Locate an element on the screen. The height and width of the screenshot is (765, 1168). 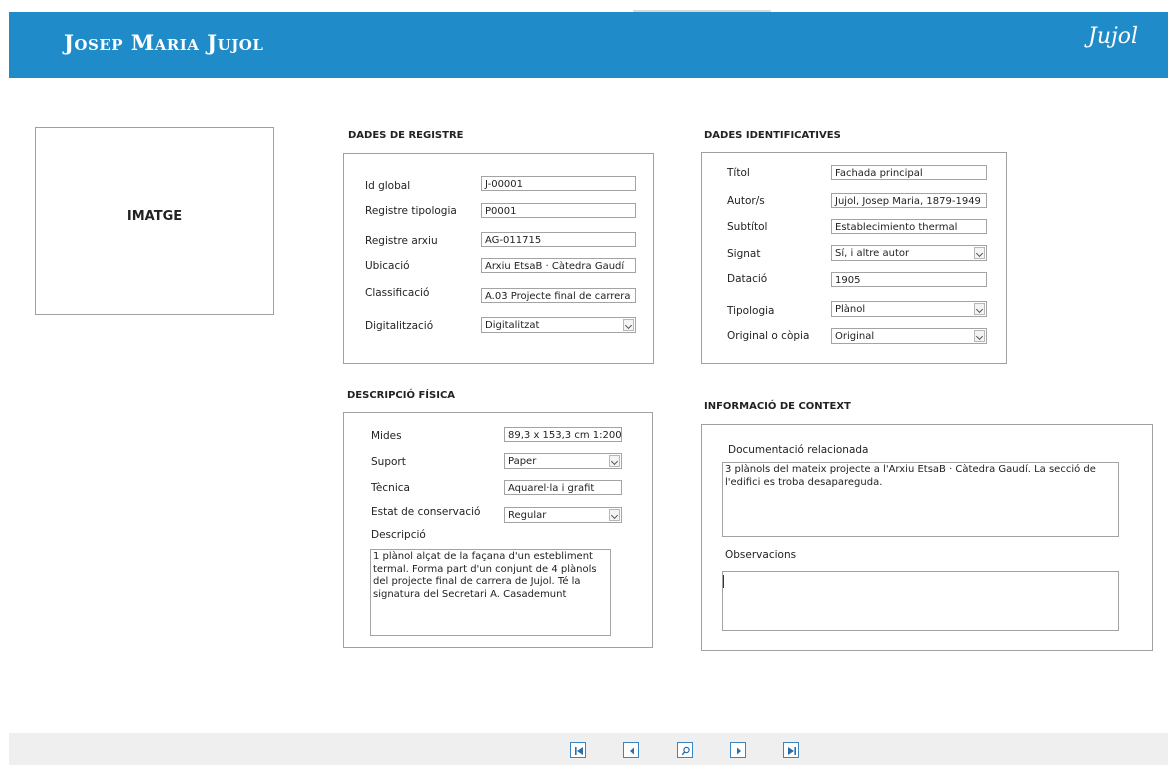
estat-label: Estat de conservació is located at coordinates (426, 512).